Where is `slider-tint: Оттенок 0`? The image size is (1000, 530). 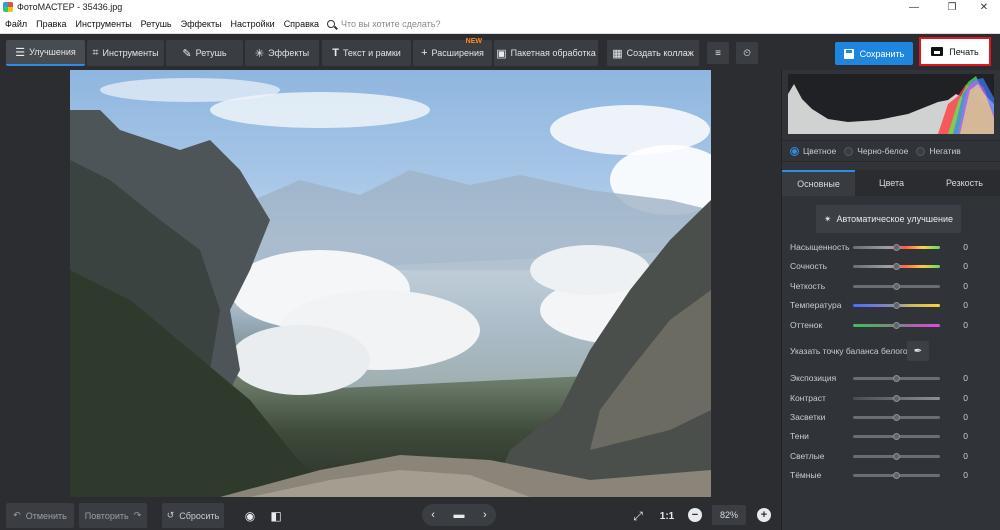
slider-tint: Оттенок 0 is located at coordinates (891, 325).